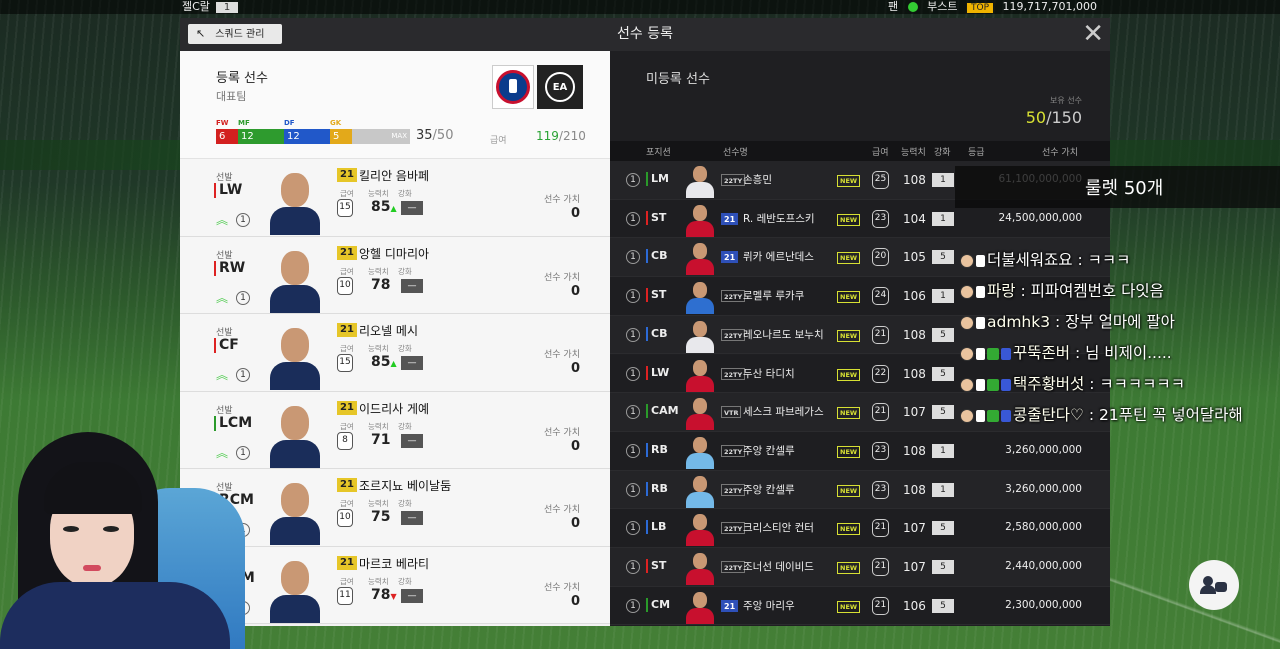  What do you see at coordinates (1066, 100) in the screenshot?
I see `owned-label: 보유 선수` at bounding box center [1066, 100].